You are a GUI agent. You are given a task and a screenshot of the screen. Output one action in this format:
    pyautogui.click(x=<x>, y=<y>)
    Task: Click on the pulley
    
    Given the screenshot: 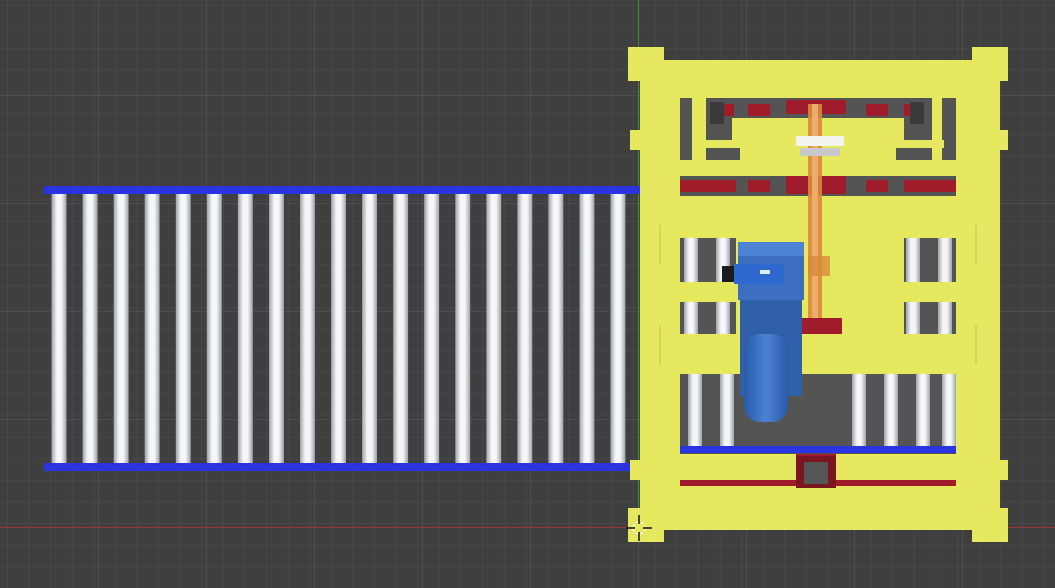 What is the action you would take?
    pyautogui.click(x=819, y=266)
    